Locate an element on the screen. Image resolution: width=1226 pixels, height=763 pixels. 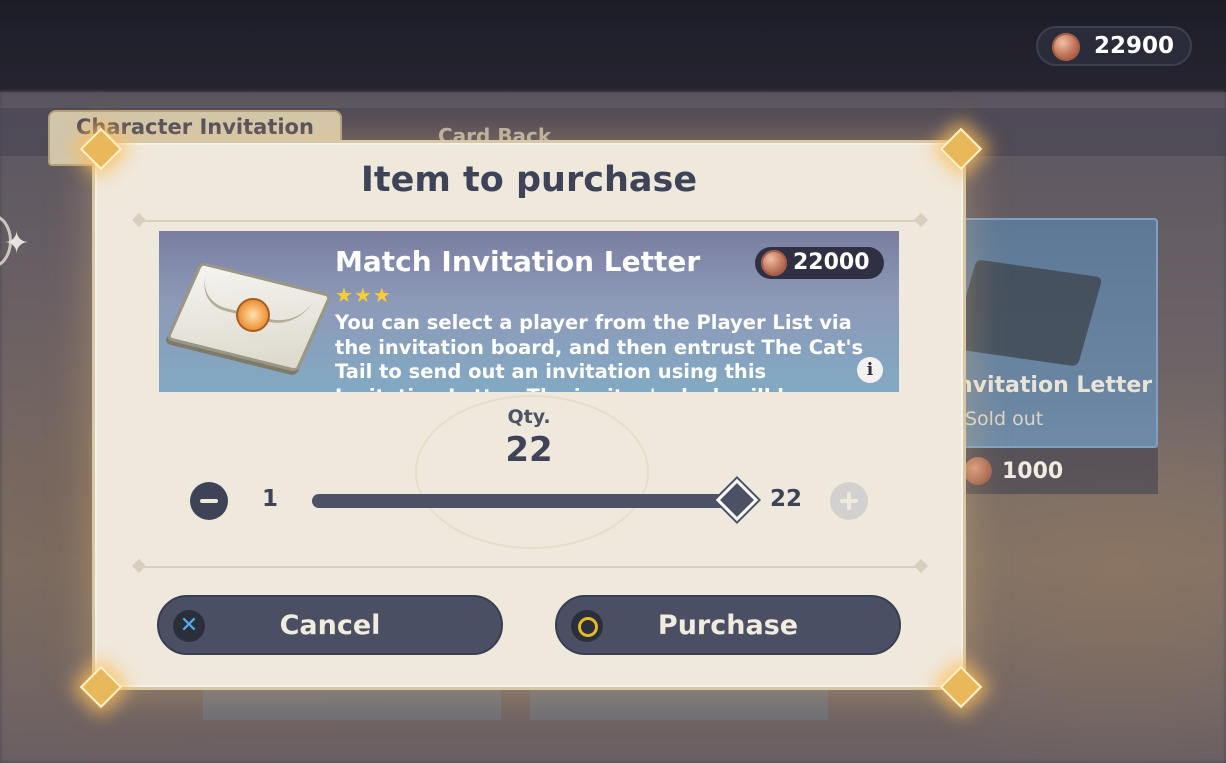
increase-quantity-button is located at coordinates (849, 501).